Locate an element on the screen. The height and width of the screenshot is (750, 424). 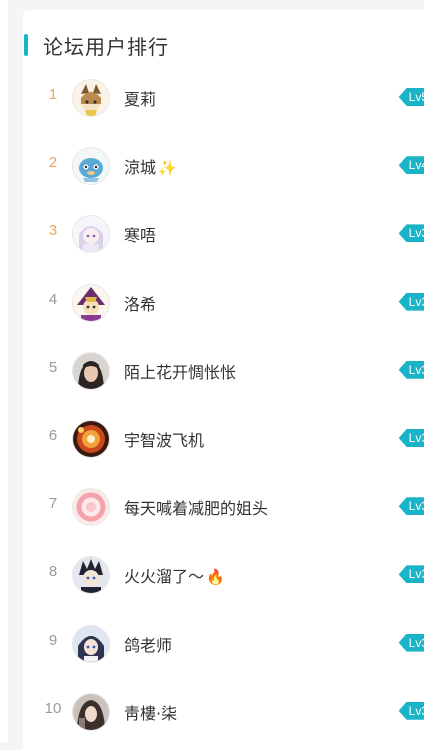
username-text: 陌上花开惆怅怅 is located at coordinates (180, 372).